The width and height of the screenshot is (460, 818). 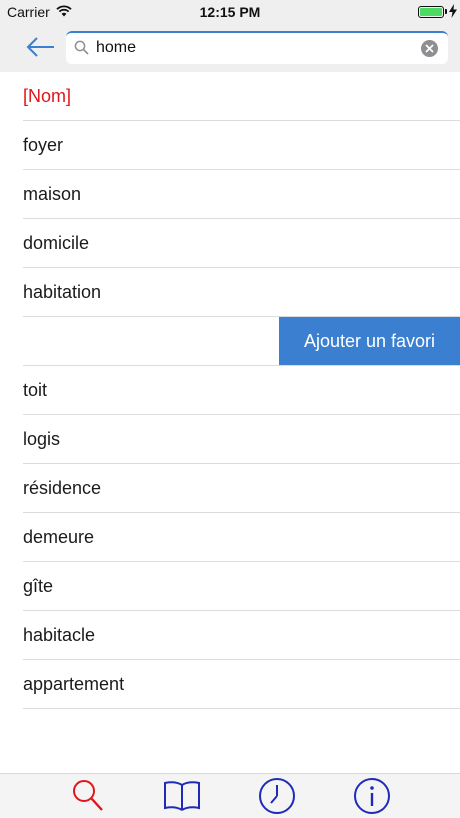 What do you see at coordinates (230, 537) in the screenshot?
I see `list-item: demeure` at bounding box center [230, 537].